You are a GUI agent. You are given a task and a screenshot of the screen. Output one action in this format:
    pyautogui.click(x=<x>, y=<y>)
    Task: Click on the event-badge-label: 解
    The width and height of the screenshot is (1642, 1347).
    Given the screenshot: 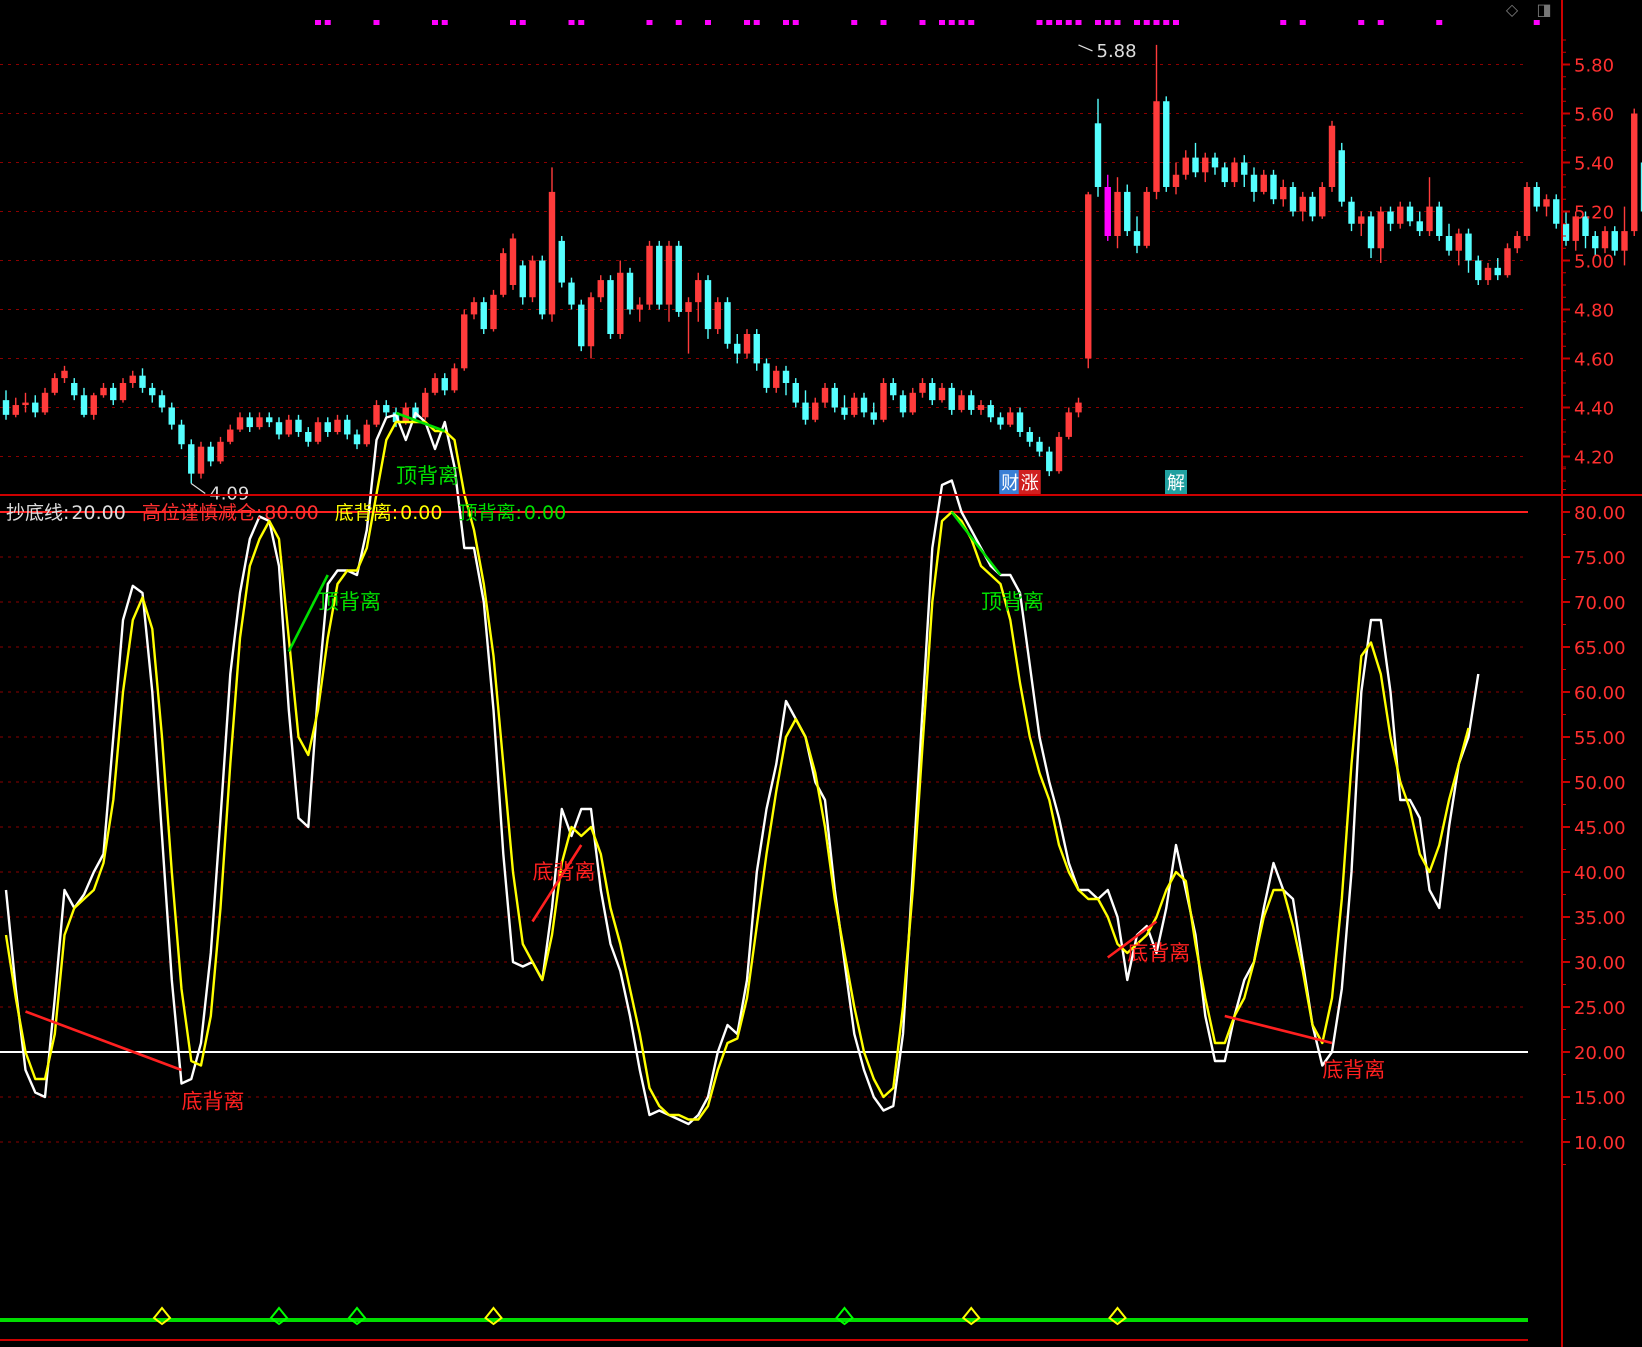 What is the action you would take?
    pyautogui.click(x=1176, y=483)
    